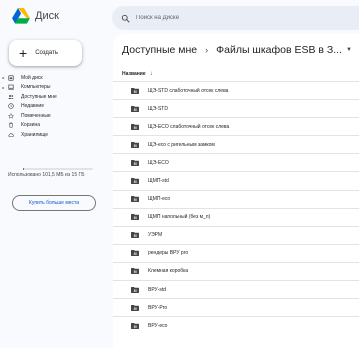 The height and width of the screenshot is (348, 359). I want to click on trash-icon, so click(11, 125).